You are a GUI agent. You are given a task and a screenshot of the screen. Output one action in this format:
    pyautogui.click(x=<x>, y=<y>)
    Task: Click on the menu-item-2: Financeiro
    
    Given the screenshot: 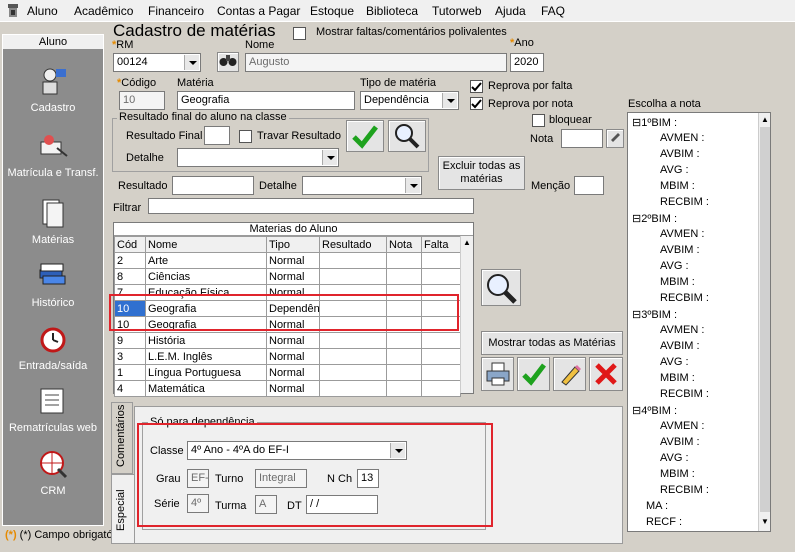 What is the action you would take?
    pyautogui.click(x=176, y=11)
    